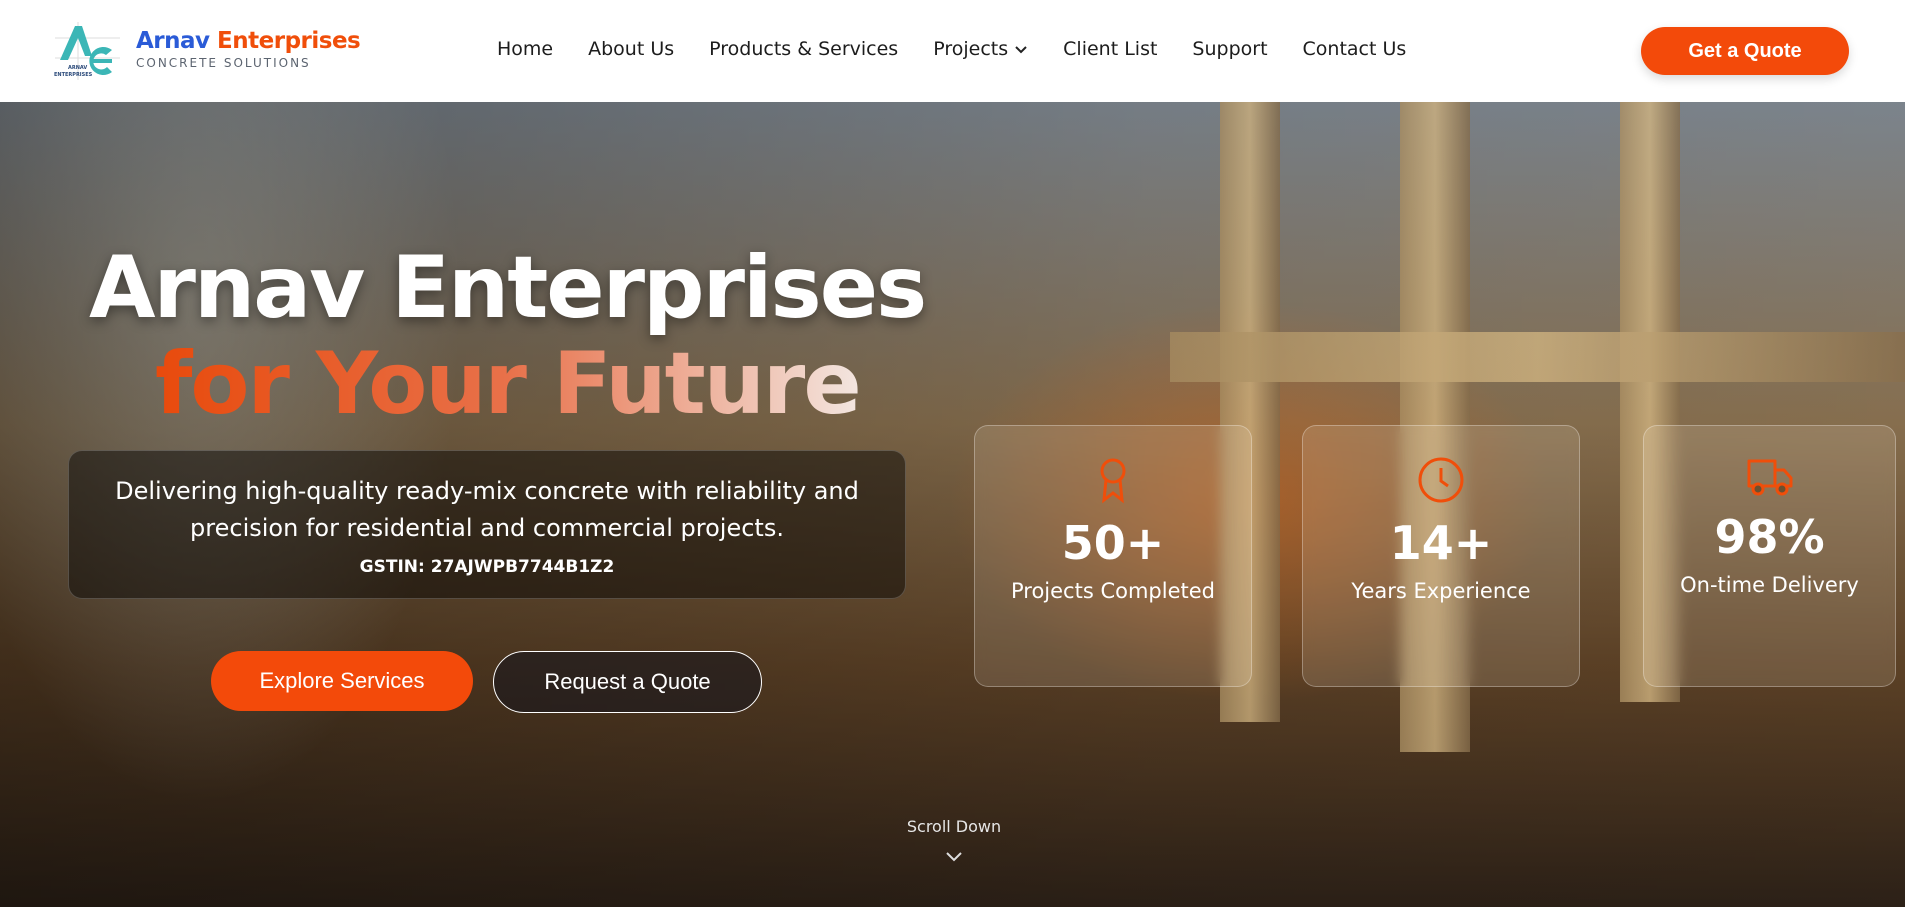  I want to click on stat-label: On-time Delivery, so click(1769, 585).